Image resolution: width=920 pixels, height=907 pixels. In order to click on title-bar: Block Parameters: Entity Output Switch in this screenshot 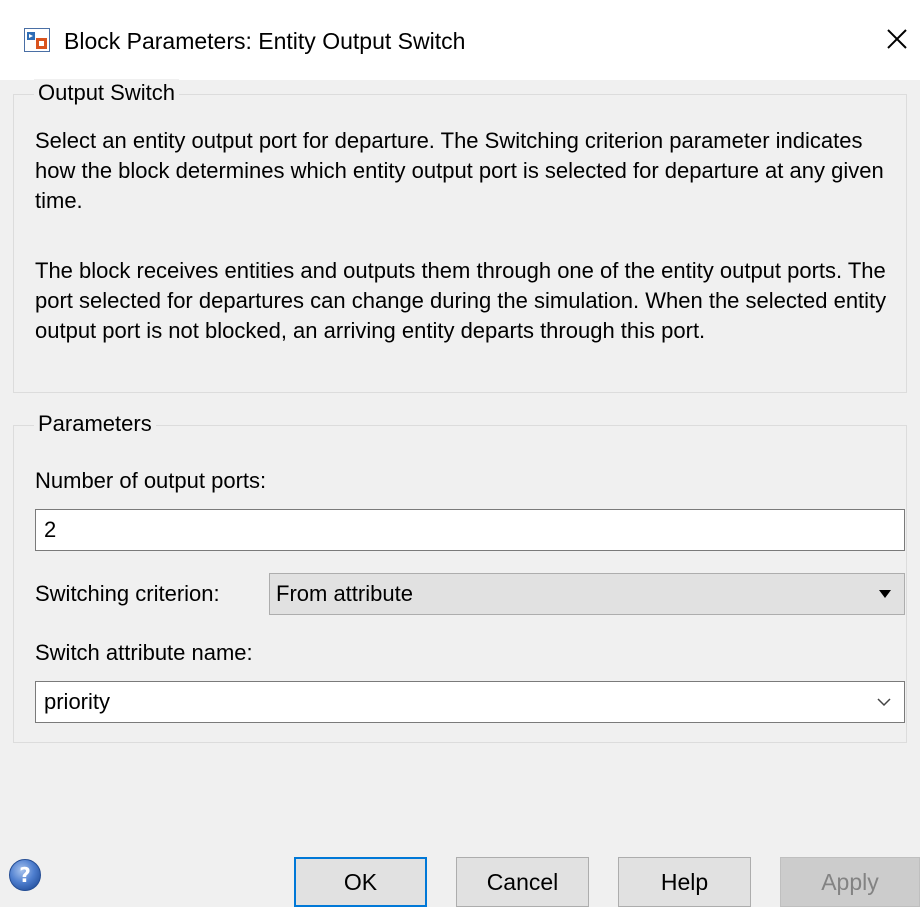, I will do `click(460, 40)`.